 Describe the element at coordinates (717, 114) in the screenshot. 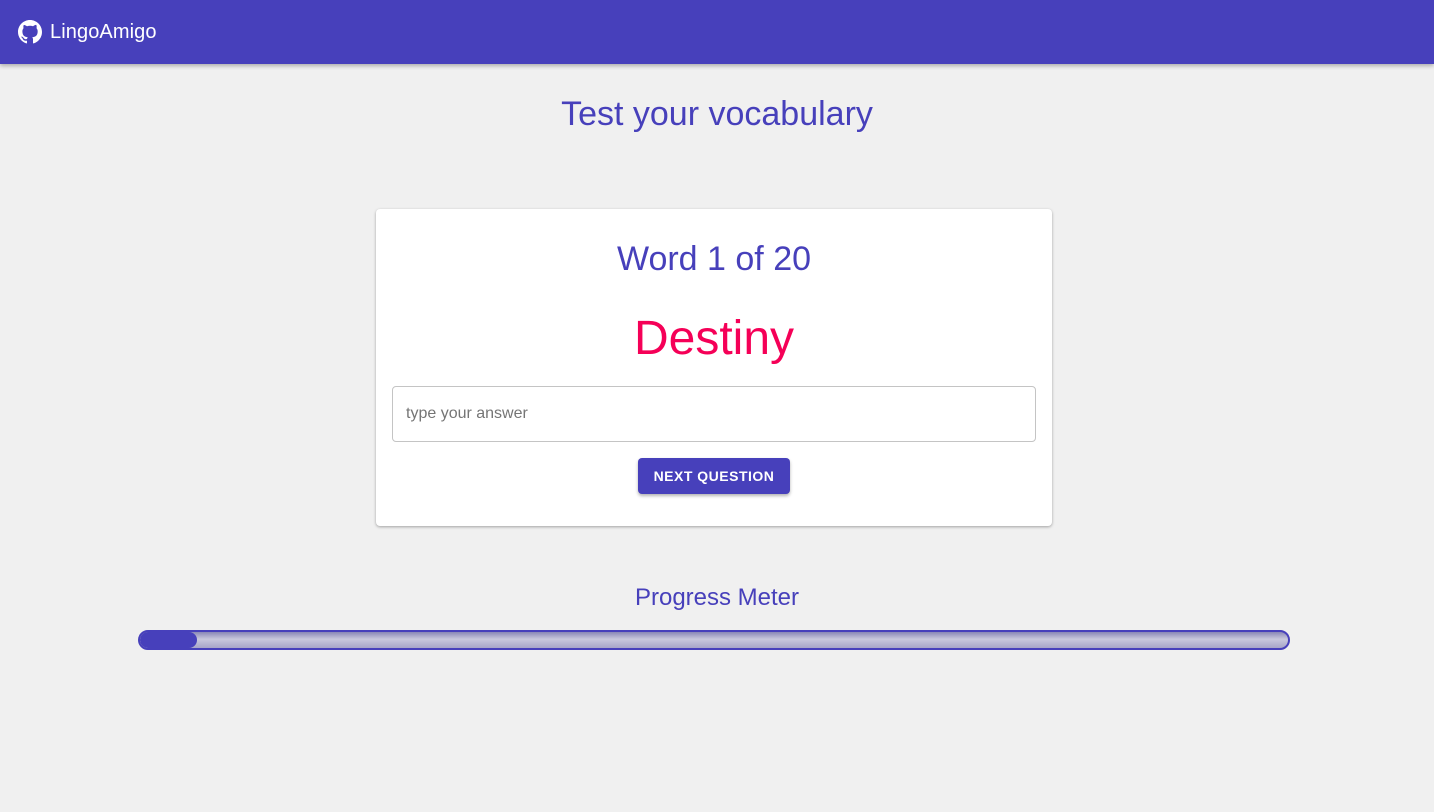

I see `page-title: Test your vocabulary` at that location.